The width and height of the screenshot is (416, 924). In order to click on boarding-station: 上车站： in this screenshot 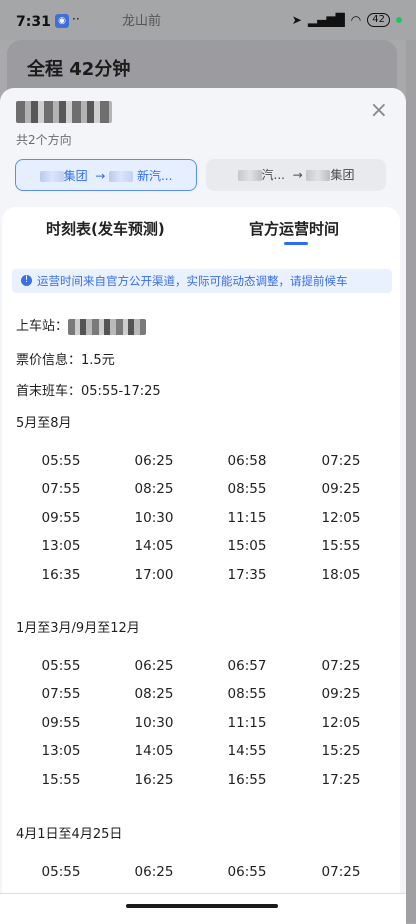, I will do `click(81, 325)`.